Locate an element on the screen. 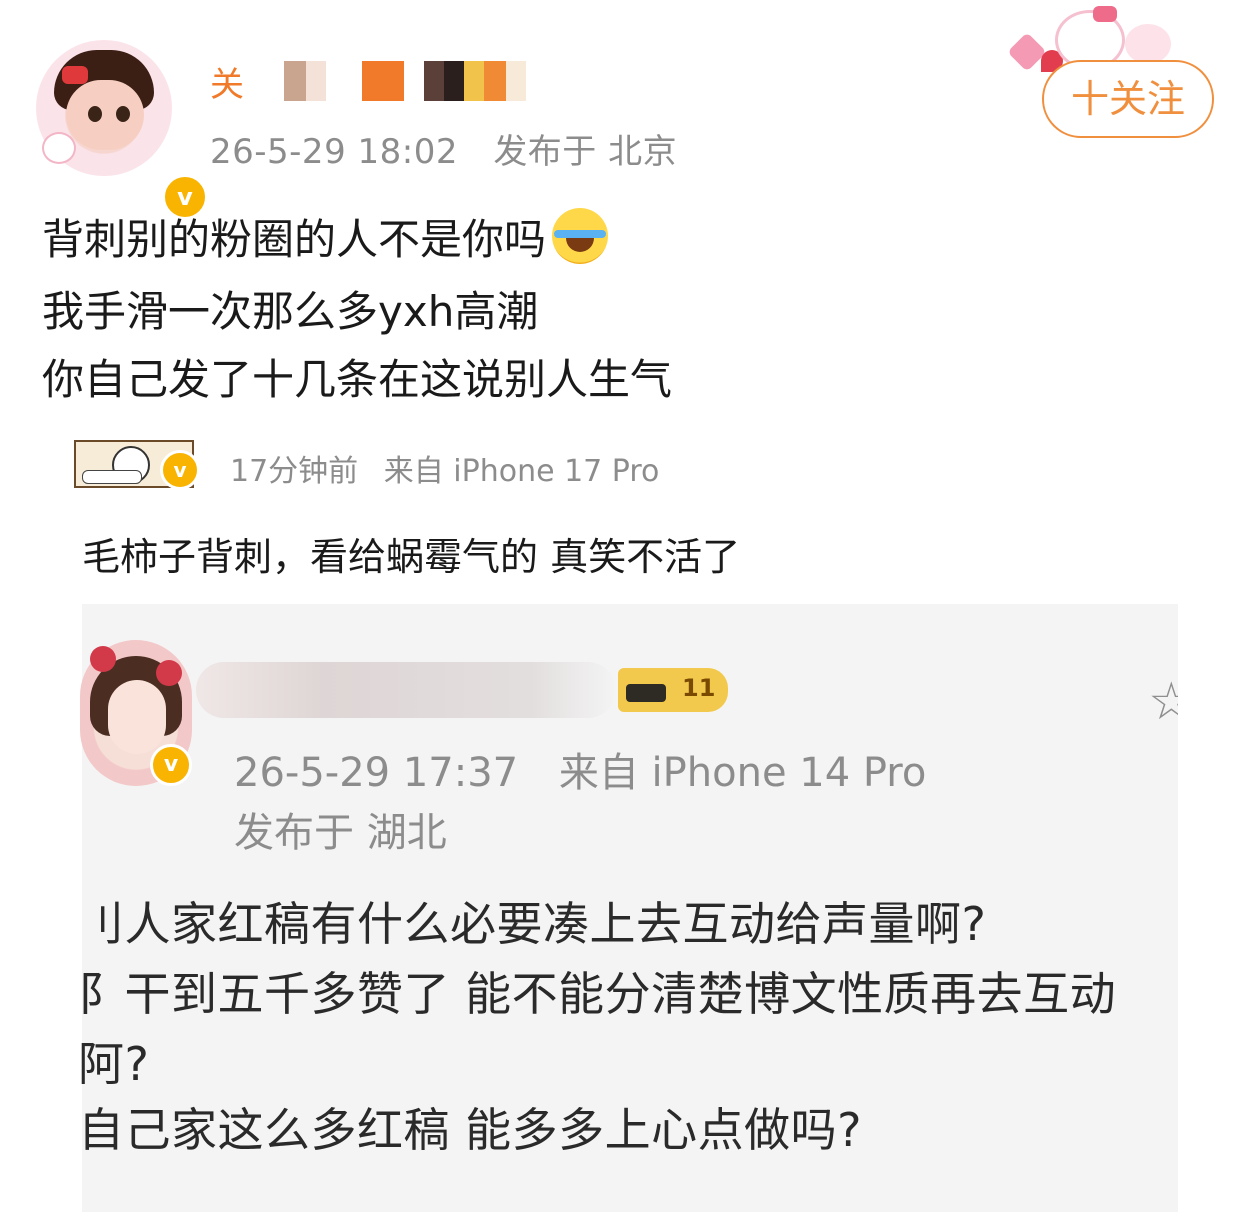 Image resolution: width=1260 pixels, height=1224 pixels. quoted-author-avatar: v is located at coordinates (136, 713).